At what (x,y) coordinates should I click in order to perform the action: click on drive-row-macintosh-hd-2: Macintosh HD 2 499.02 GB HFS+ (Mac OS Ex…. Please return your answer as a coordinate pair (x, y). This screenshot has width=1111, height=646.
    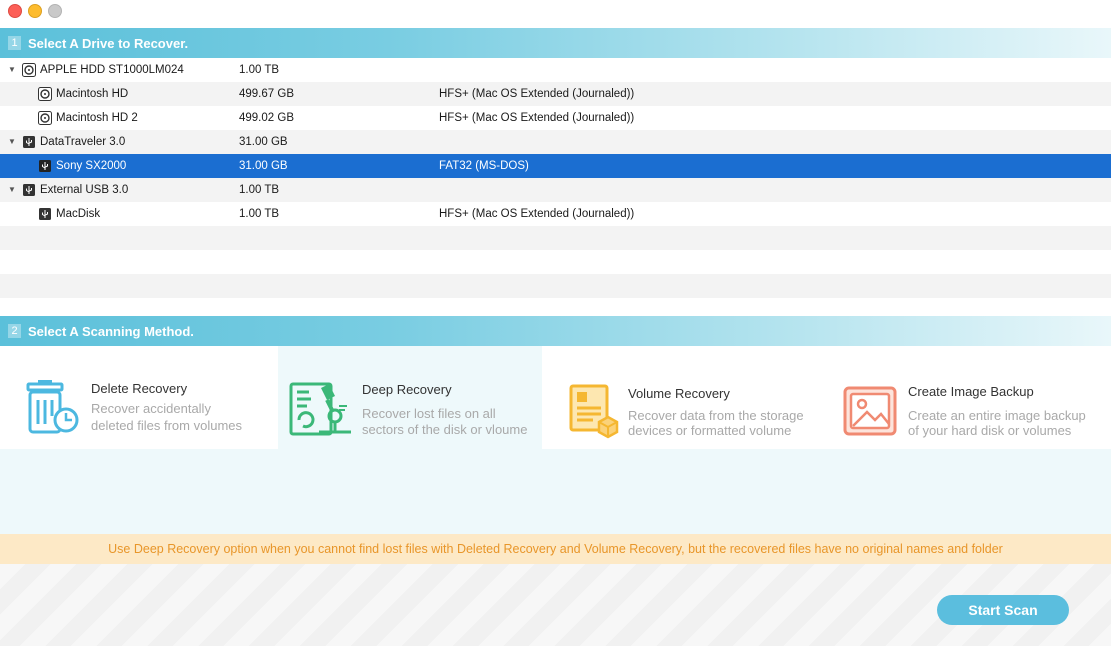
    Looking at the image, I should click on (555, 118).